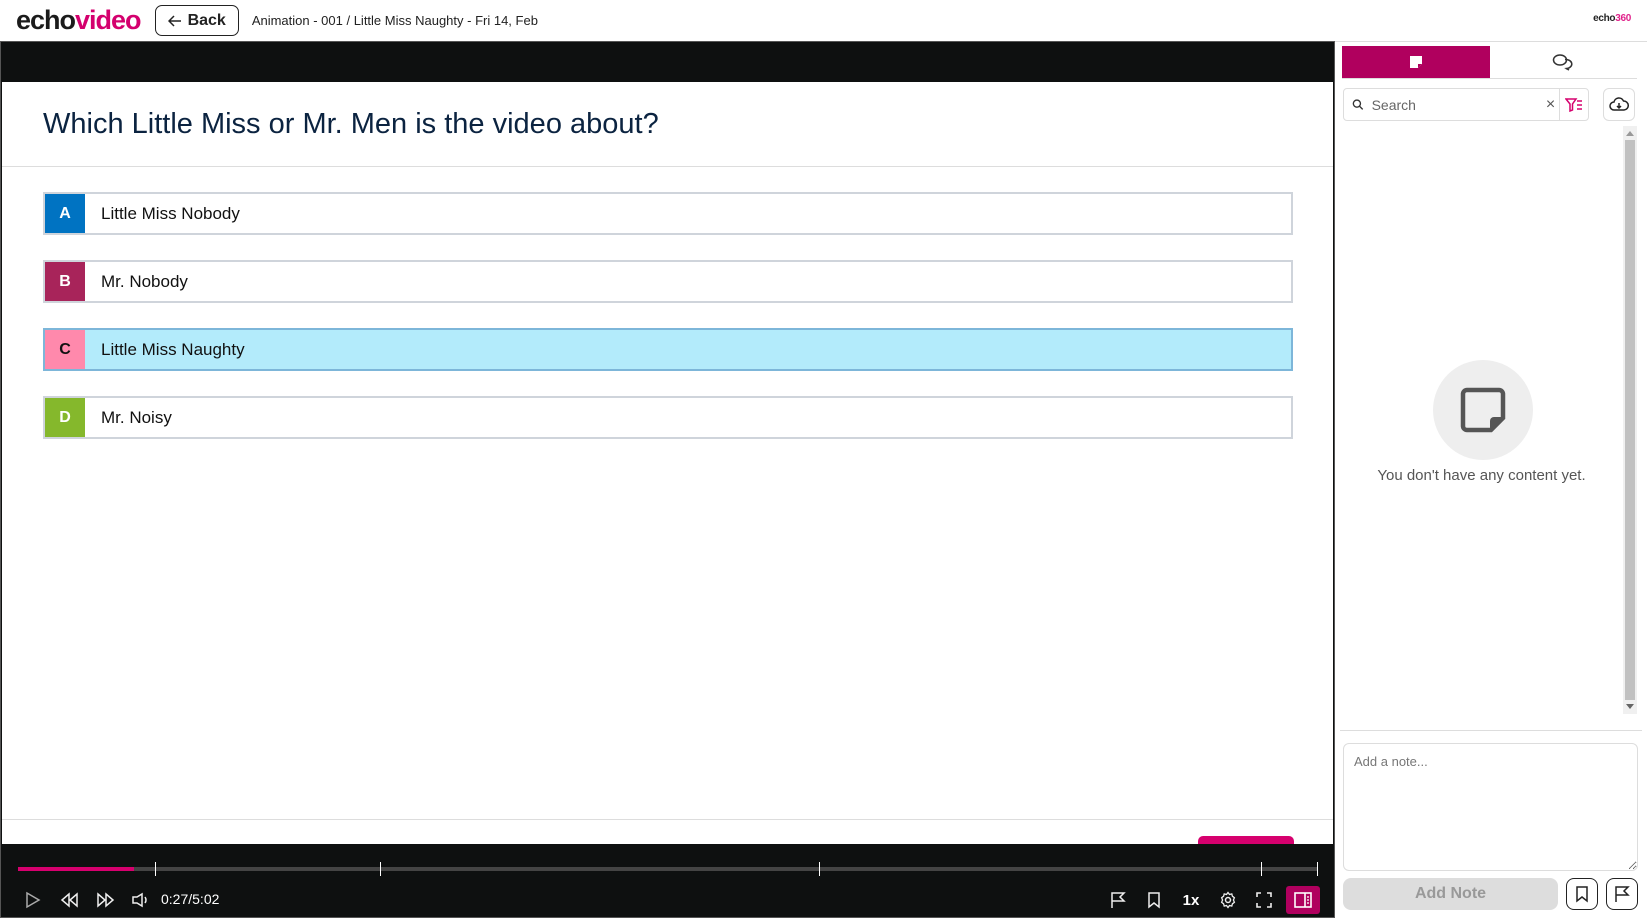  What do you see at coordinates (144, 281) in the screenshot?
I see `option-text: Mr. Nobody` at bounding box center [144, 281].